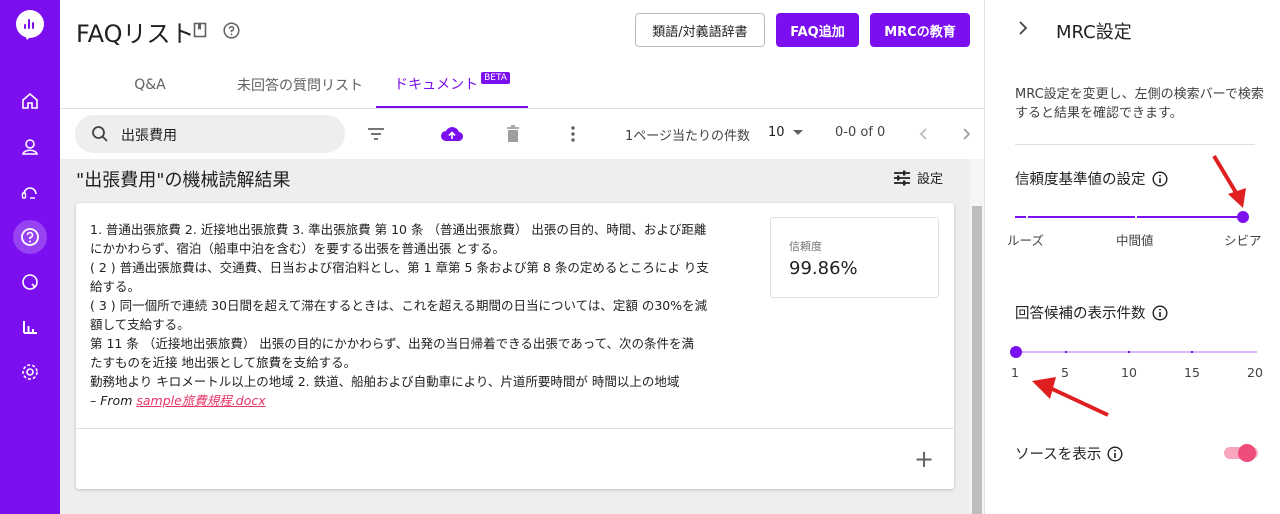 This screenshot has height=514, width=1280. What do you see at coordinates (860, 132) in the screenshot?
I see `pagination-range: 0-0 of 0` at bounding box center [860, 132].